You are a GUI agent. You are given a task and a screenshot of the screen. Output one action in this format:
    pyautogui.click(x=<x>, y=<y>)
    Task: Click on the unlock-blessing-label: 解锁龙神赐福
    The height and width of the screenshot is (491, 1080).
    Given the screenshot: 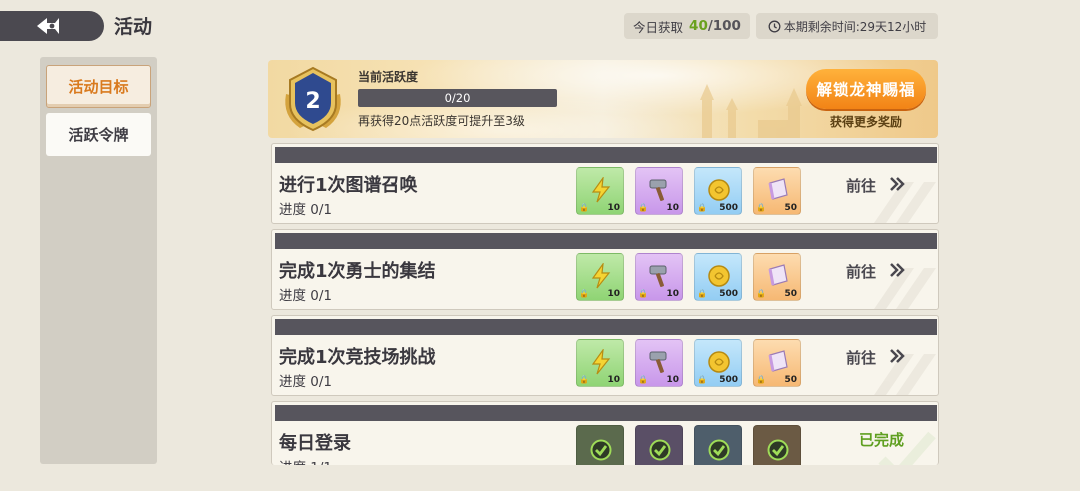 What is the action you would take?
    pyautogui.click(x=866, y=90)
    